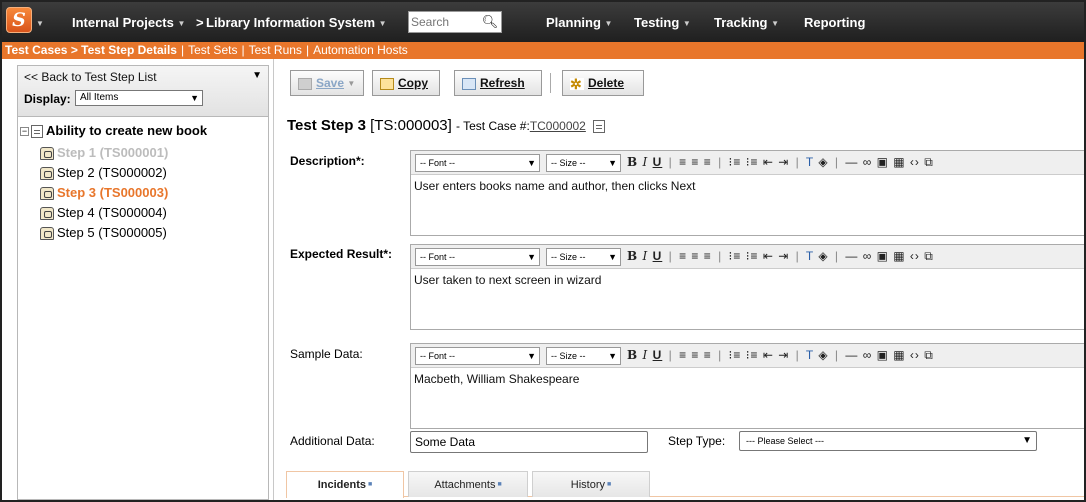 This screenshot has height=502, width=1086. I want to click on app-logo: S, so click(19, 20).